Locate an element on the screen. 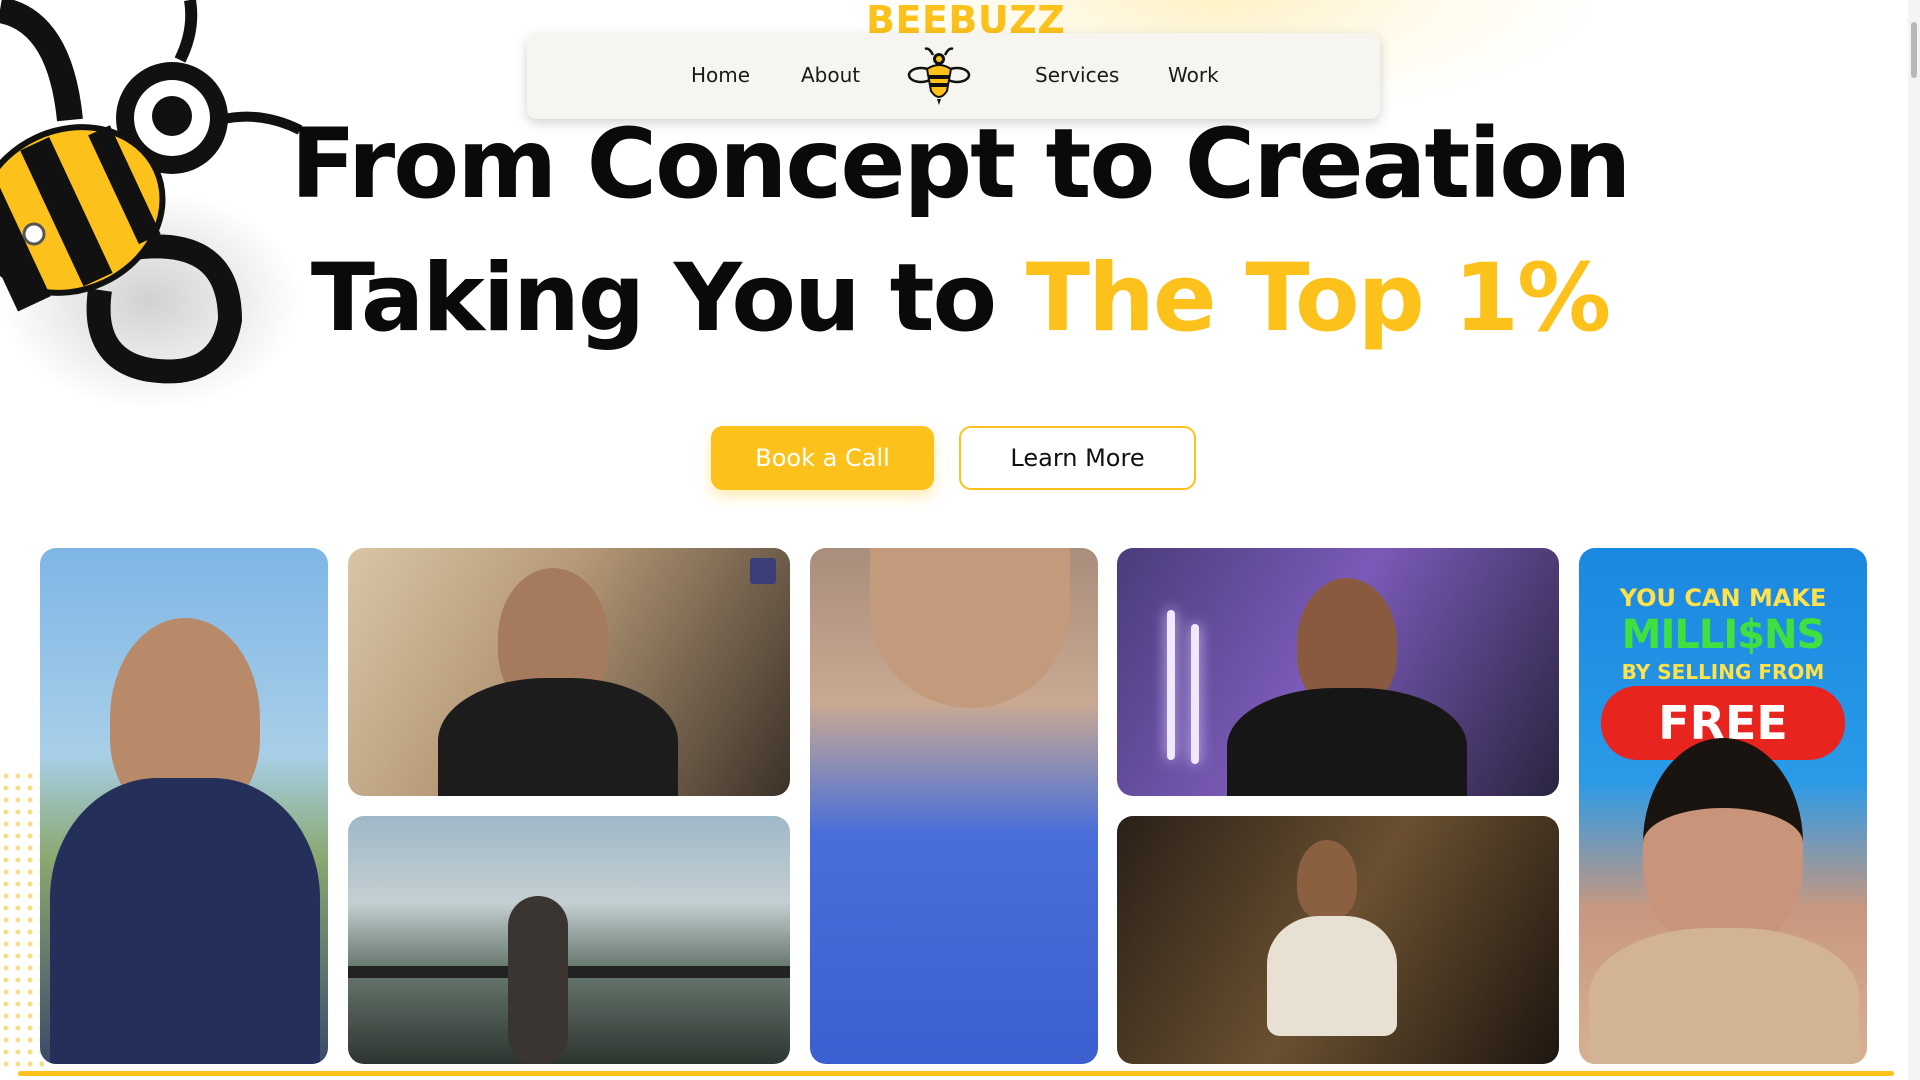 The height and width of the screenshot is (1080, 1920). page-scrollbar is located at coordinates (1914, 540).